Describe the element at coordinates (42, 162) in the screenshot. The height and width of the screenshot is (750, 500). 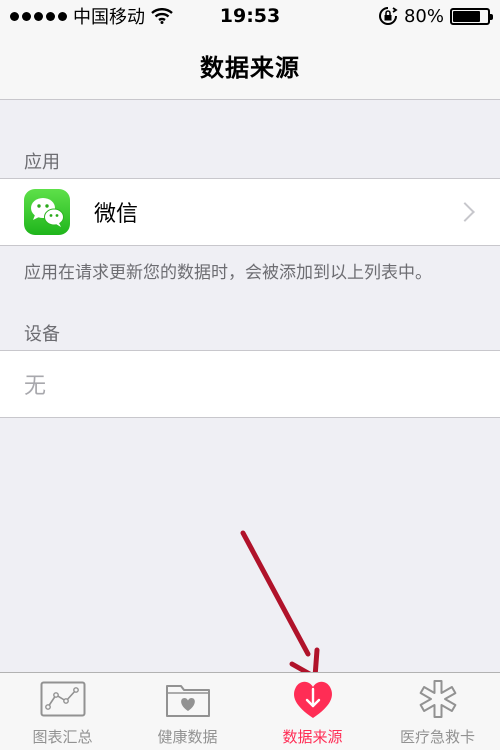
I see `apps-section-header: 应用` at that location.